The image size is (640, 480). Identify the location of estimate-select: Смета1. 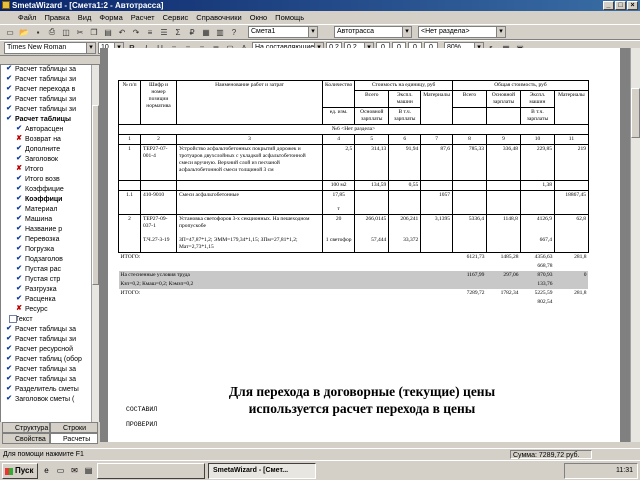
(283, 32).